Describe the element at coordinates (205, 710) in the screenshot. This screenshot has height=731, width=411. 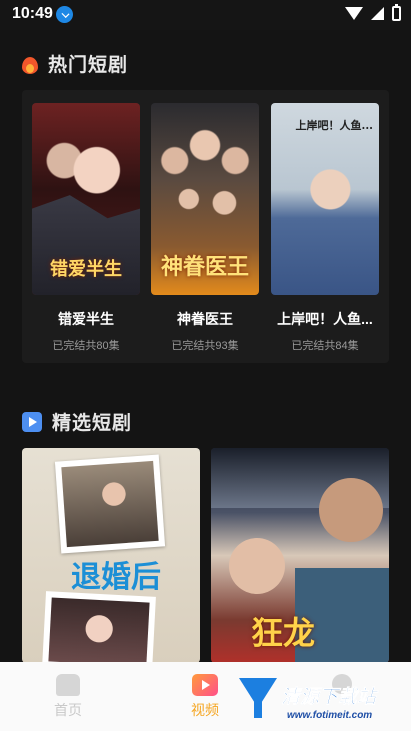
I see `nav-video-label: 视频` at that location.